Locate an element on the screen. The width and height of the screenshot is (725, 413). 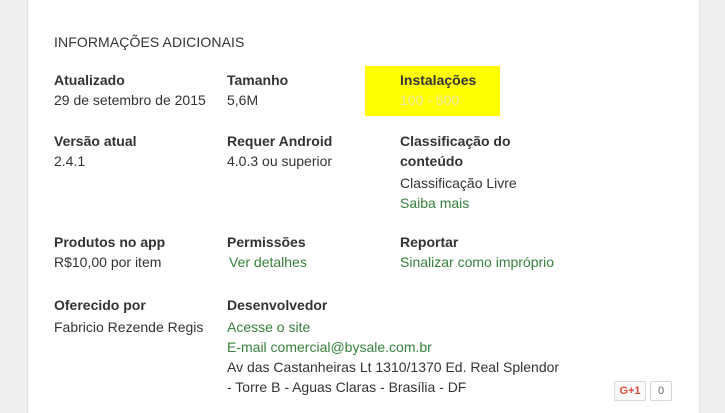
requires-android-block: Requer Android 4.0.3 ou superior is located at coordinates (279, 151).